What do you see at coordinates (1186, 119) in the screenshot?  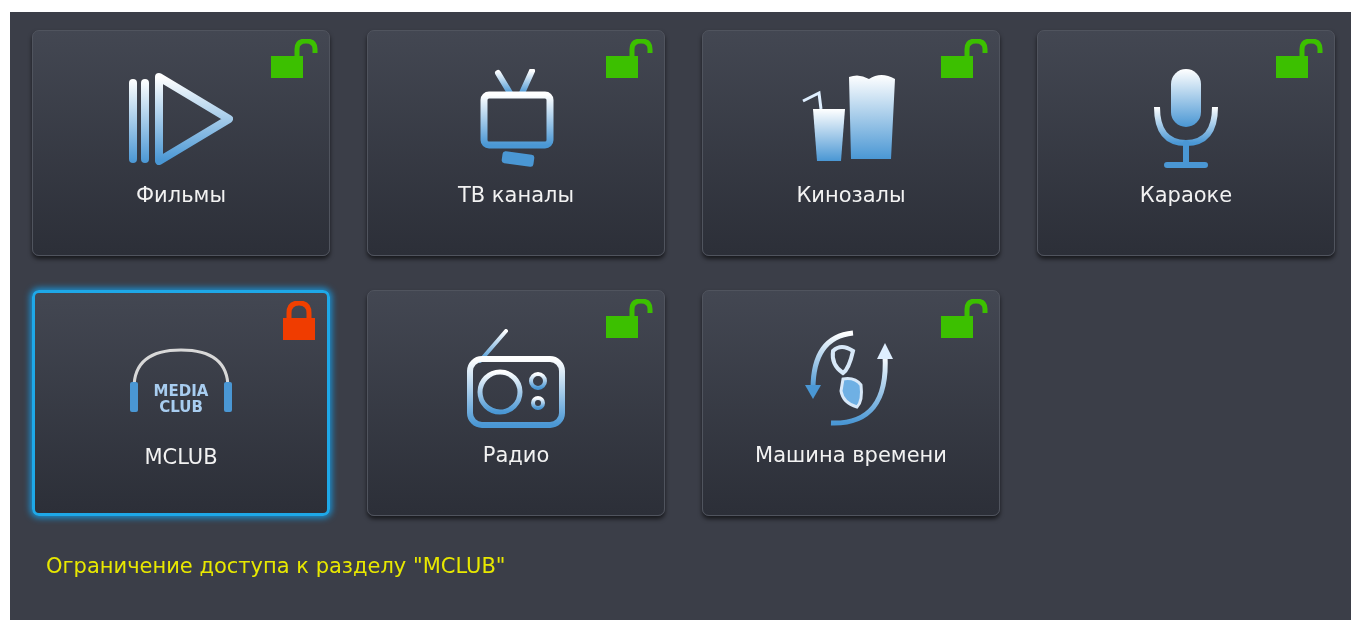 I see `microphone-icon` at bounding box center [1186, 119].